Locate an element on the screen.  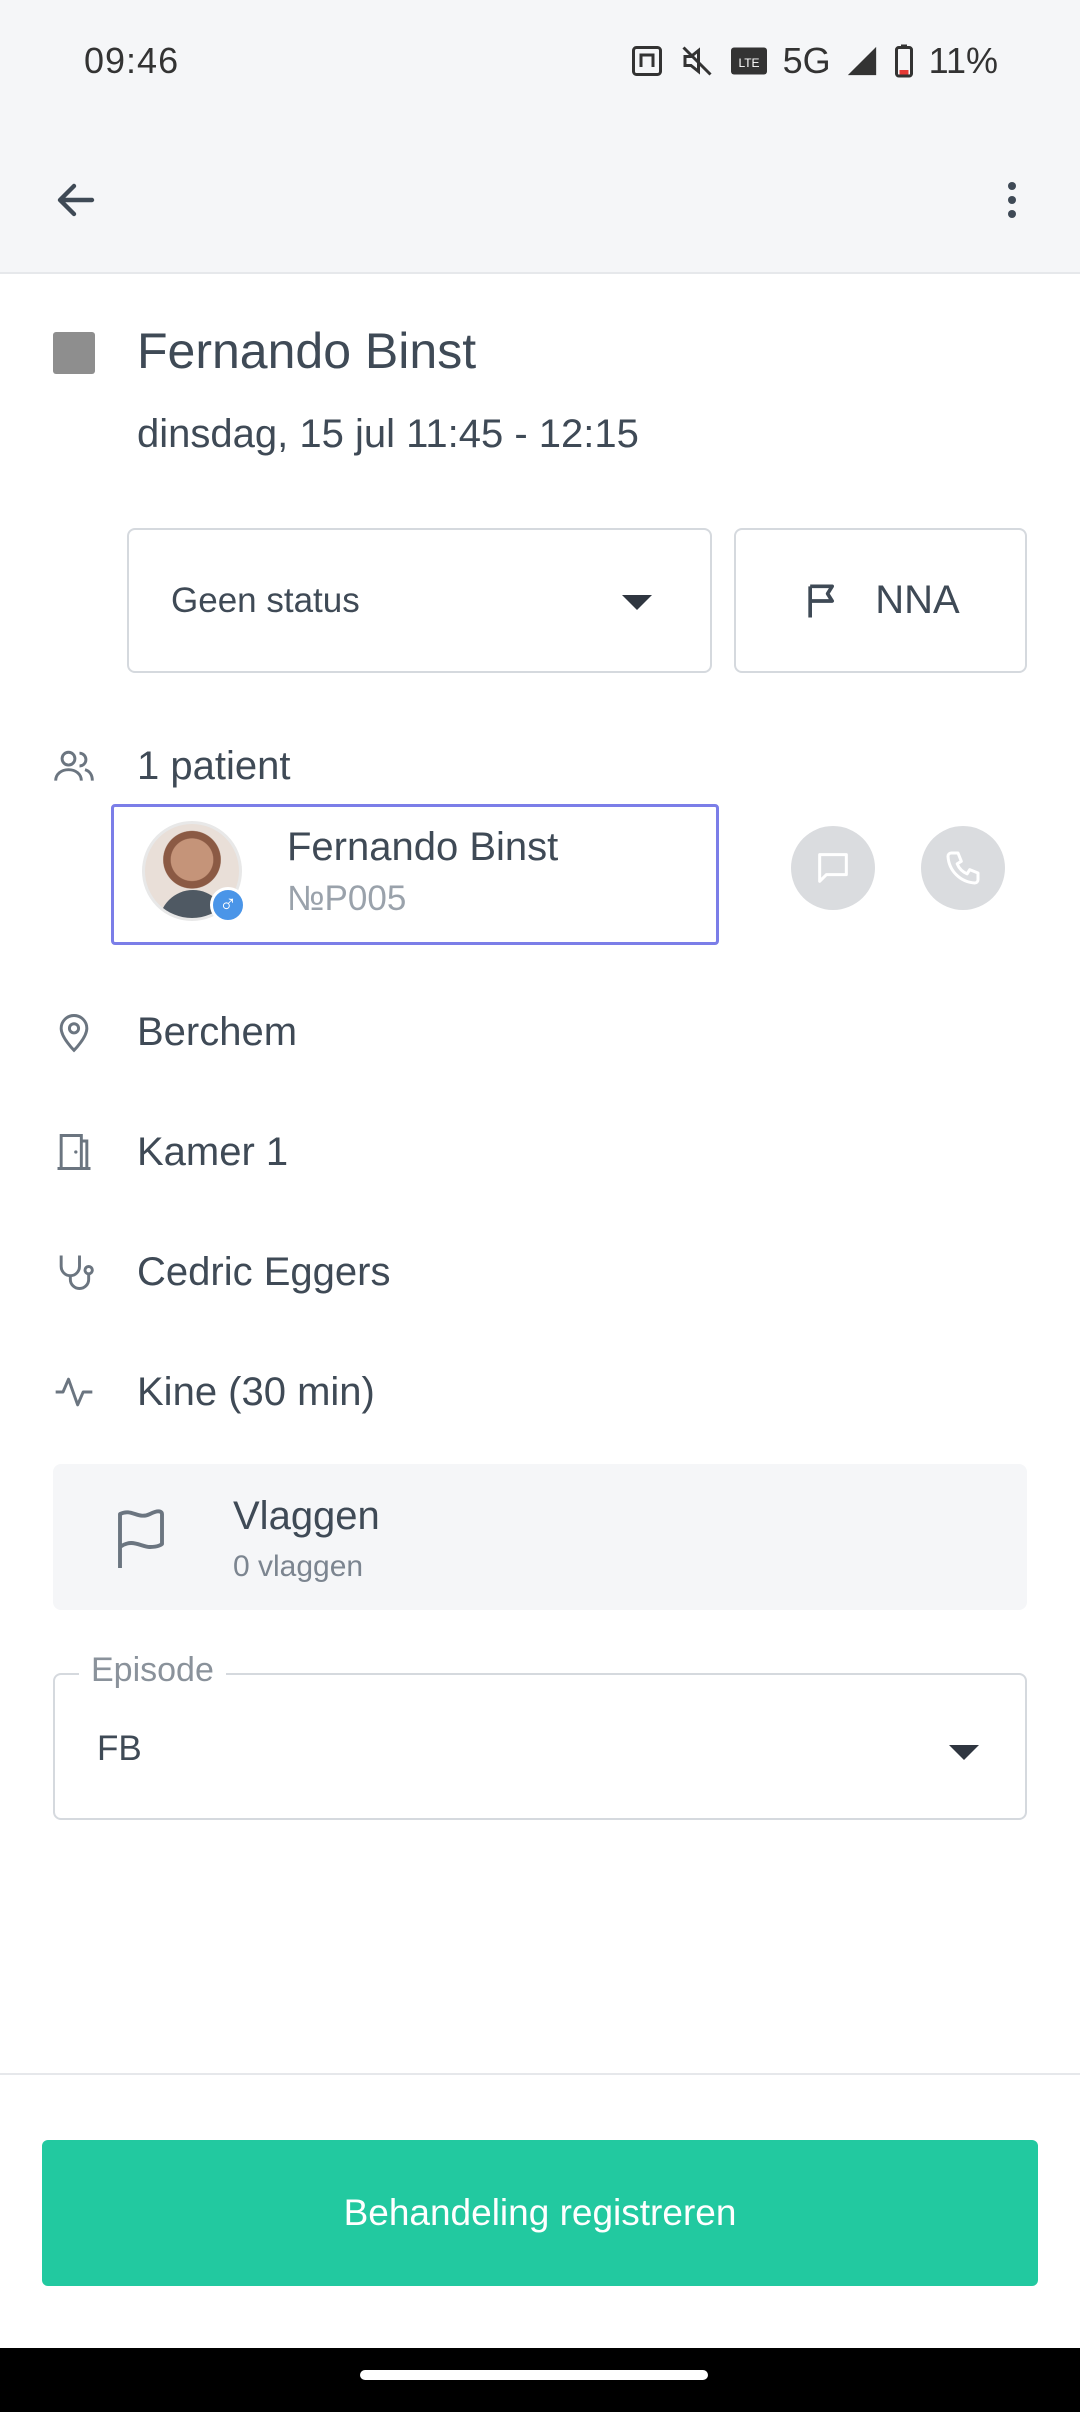
episode-dropdown: Episode FB is located at coordinates (540, 1735).